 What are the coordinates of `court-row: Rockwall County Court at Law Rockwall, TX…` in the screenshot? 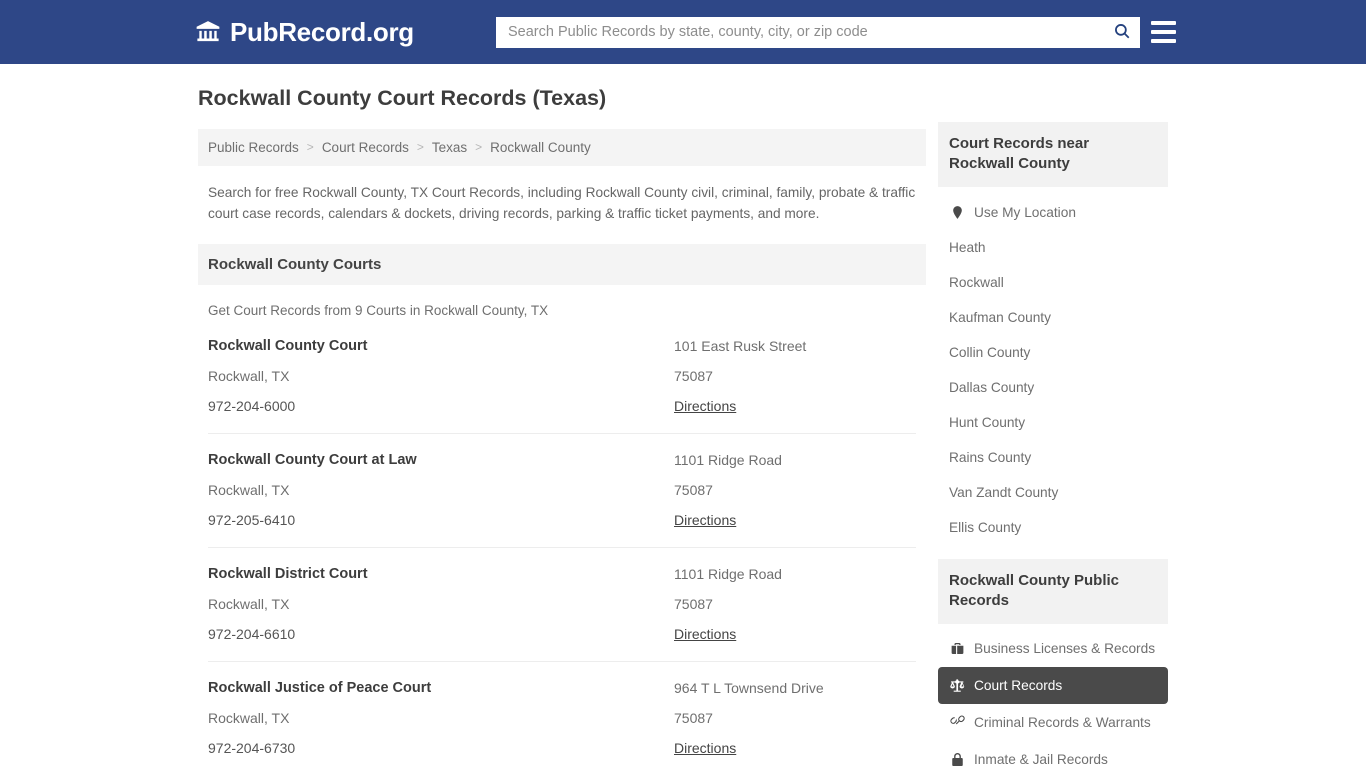 It's located at (562, 489).